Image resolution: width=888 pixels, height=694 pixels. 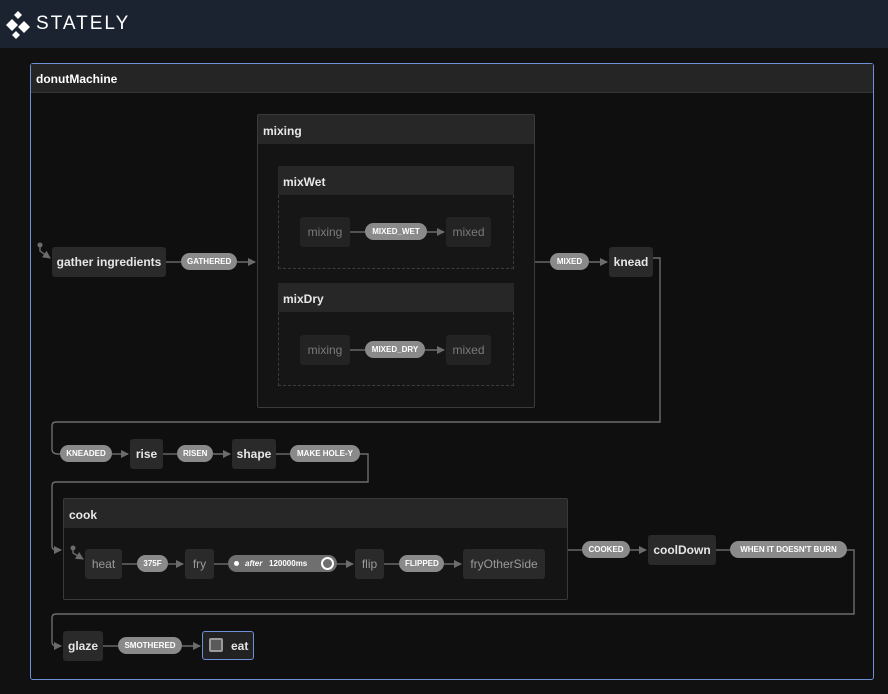 What do you see at coordinates (236, 563) in the screenshot?
I see `timer-dot-icon` at bounding box center [236, 563].